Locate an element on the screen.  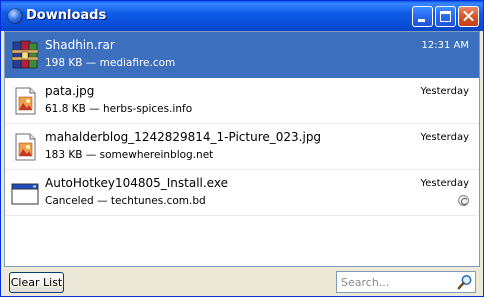
search-box is located at coordinates (406, 282).